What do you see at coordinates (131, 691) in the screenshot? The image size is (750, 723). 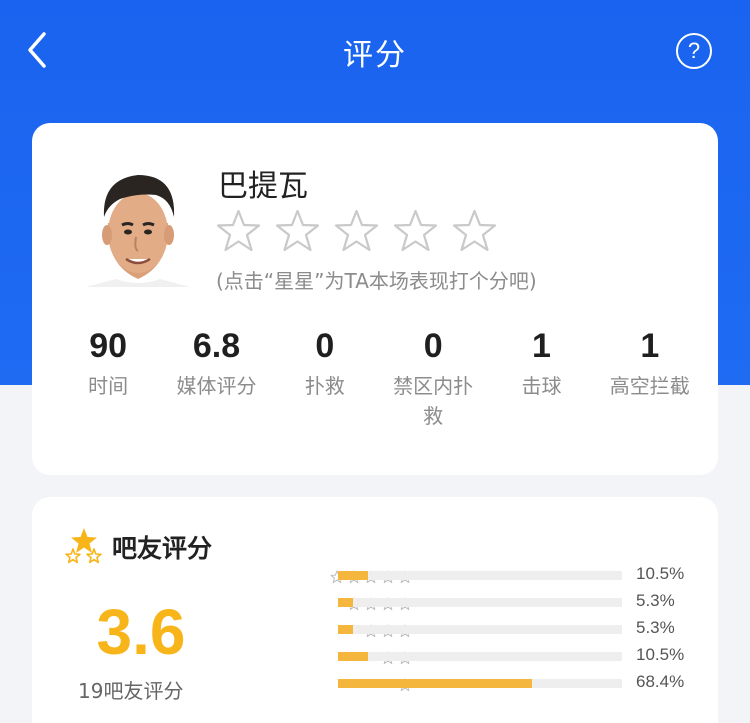 I see `fan-rating-count: 19吧友评分` at bounding box center [131, 691].